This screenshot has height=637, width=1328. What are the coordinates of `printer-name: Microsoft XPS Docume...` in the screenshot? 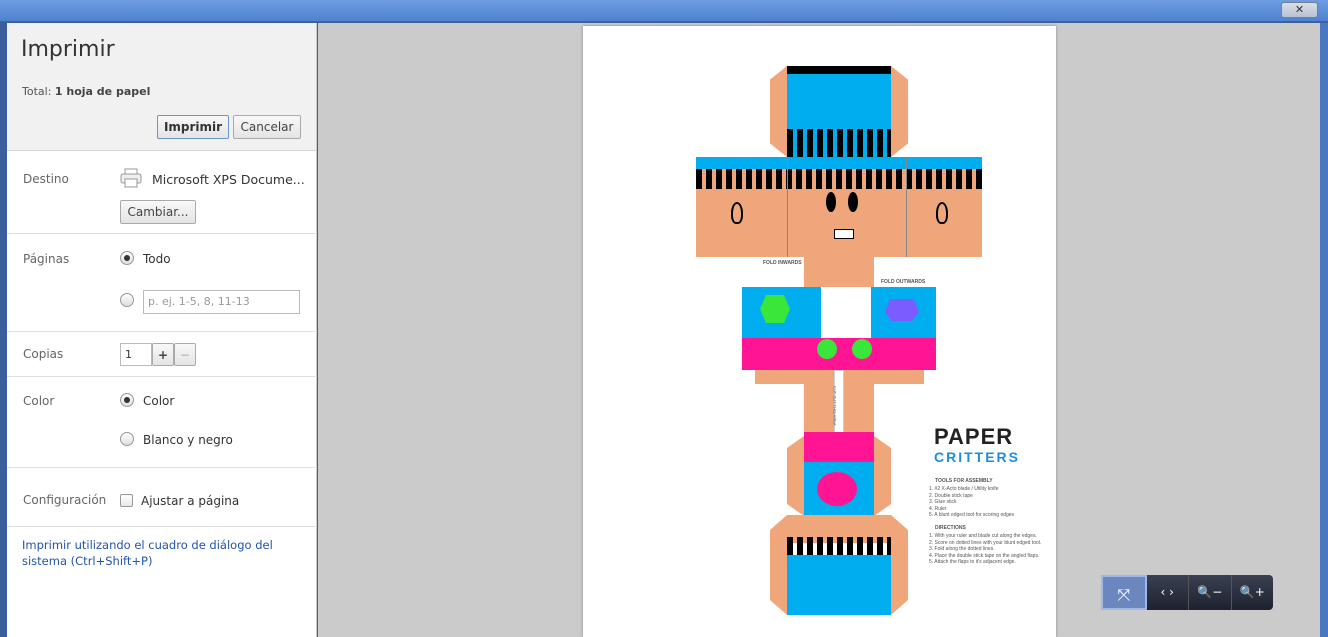 It's located at (228, 179).